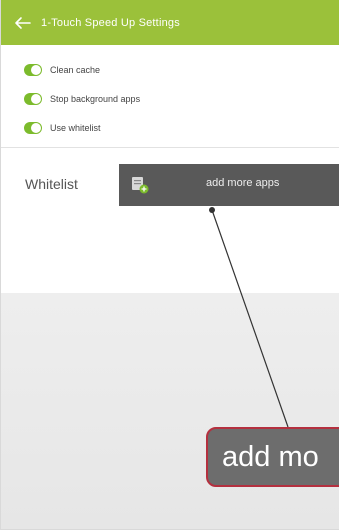 The height and width of the screenshot is (530, 339). Describe the element at coordinates (170, 70) in the screenshot. I see `setting-clean-cache: Clean cache` at that location.